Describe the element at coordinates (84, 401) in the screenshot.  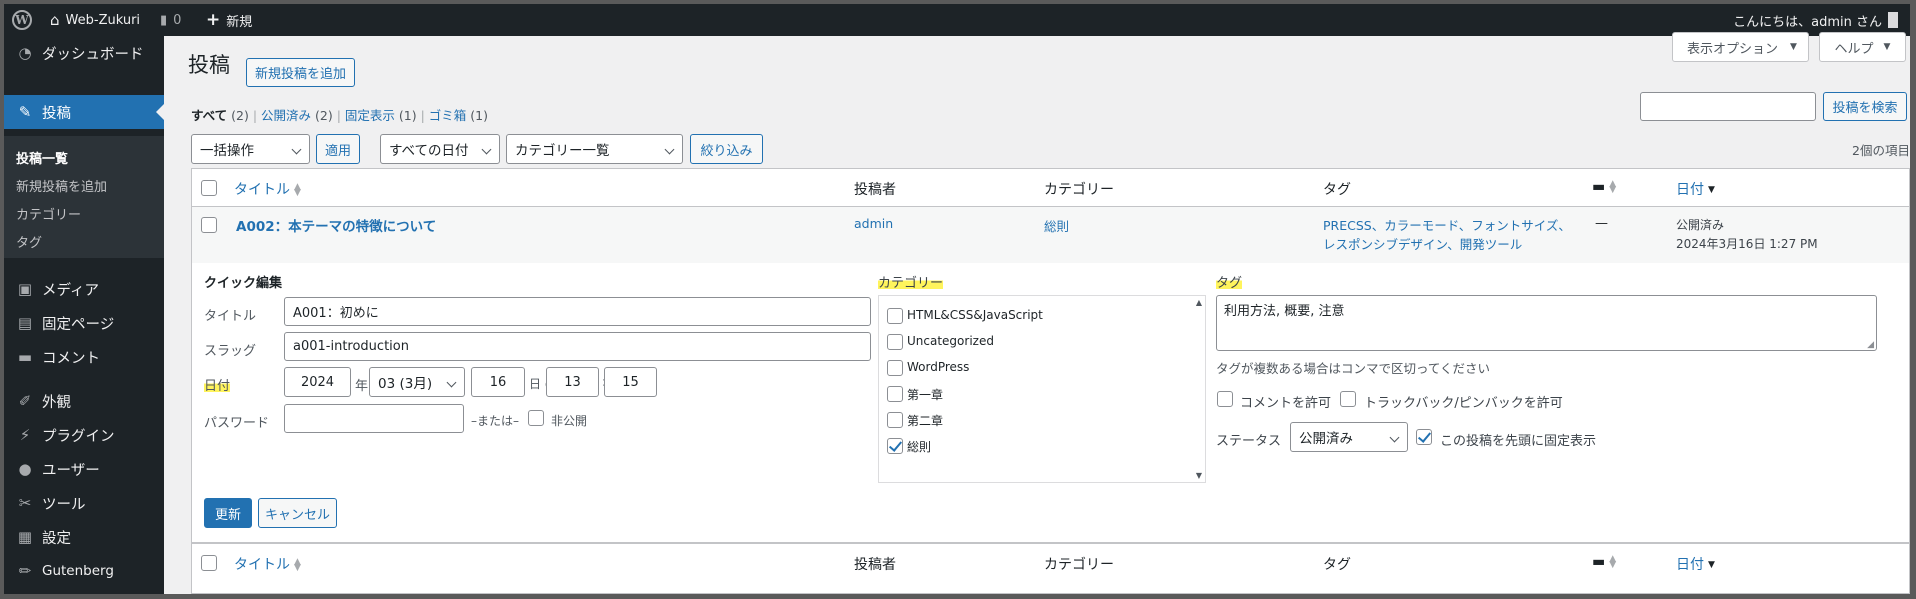
I see `menu-appearance: ✐ 外観` at that location.